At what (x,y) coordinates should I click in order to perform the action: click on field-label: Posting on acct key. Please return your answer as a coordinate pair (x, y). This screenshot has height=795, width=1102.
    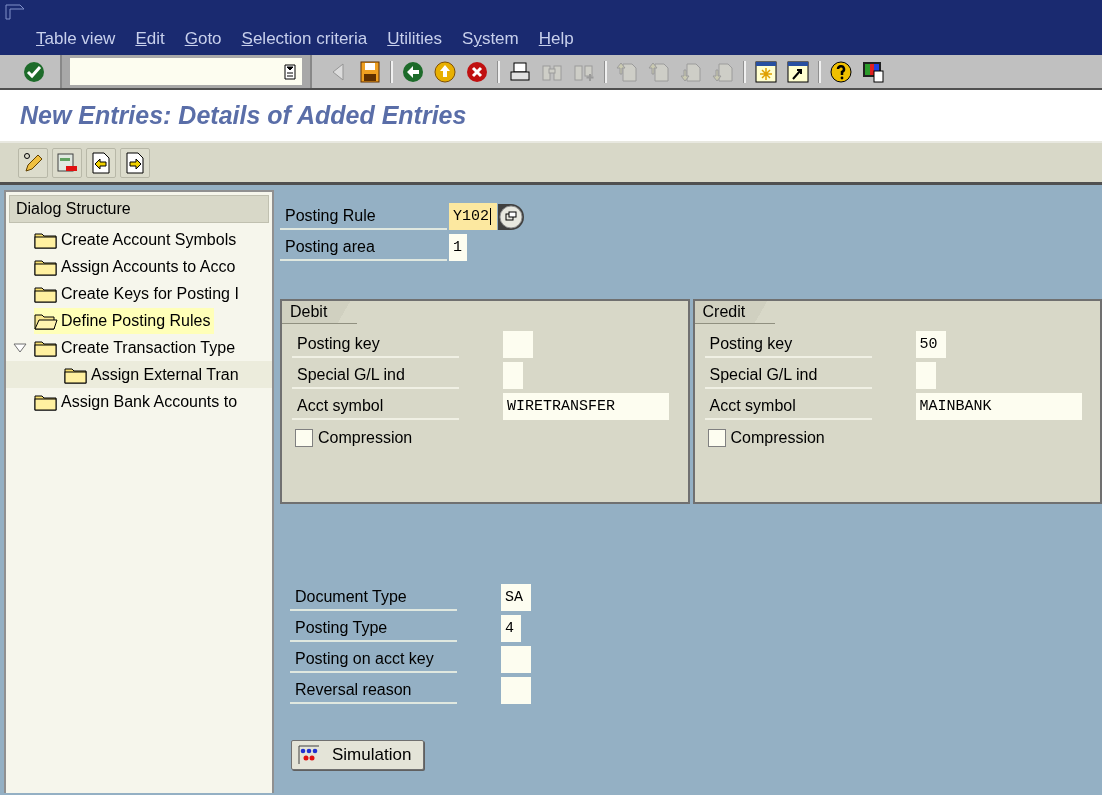
    Looking at the image, I should click on (373, 659).